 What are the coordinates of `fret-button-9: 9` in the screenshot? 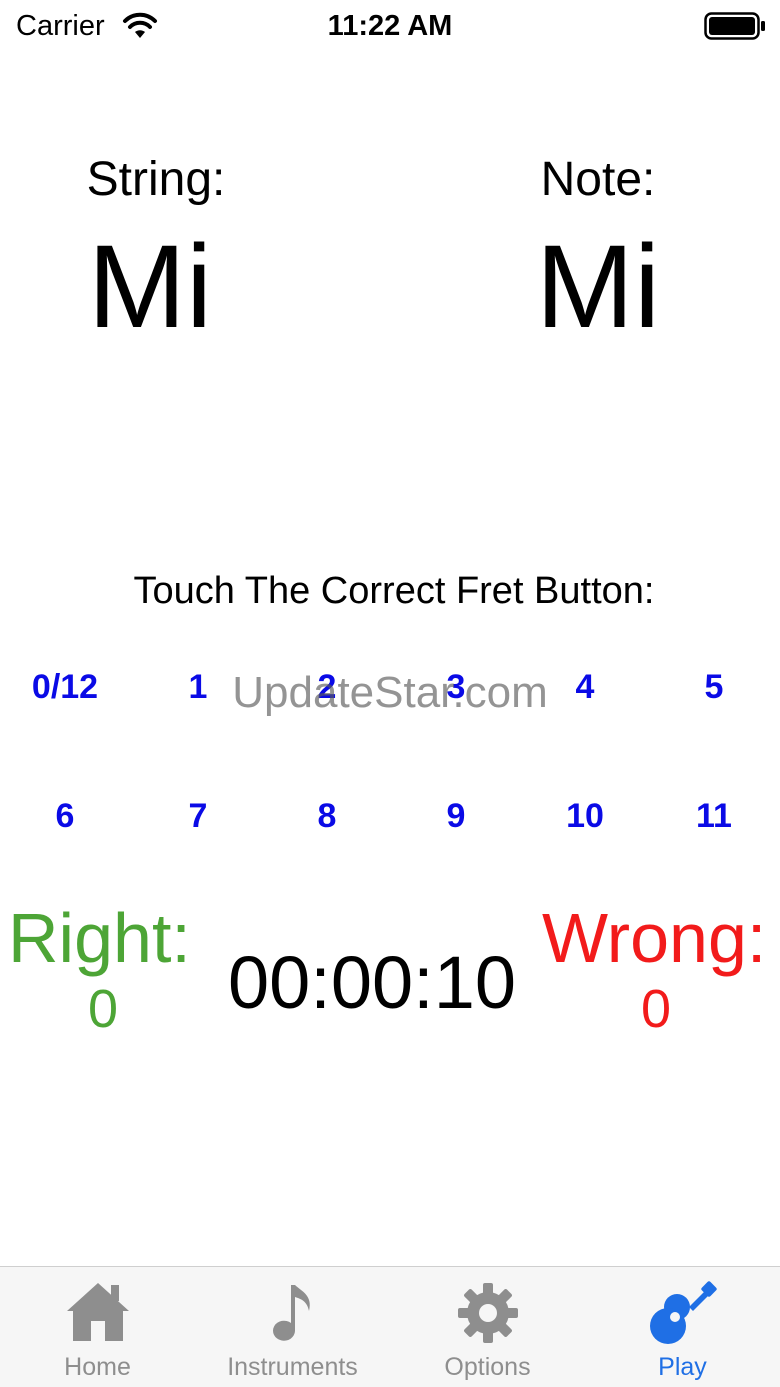 It's located at (456, 816).